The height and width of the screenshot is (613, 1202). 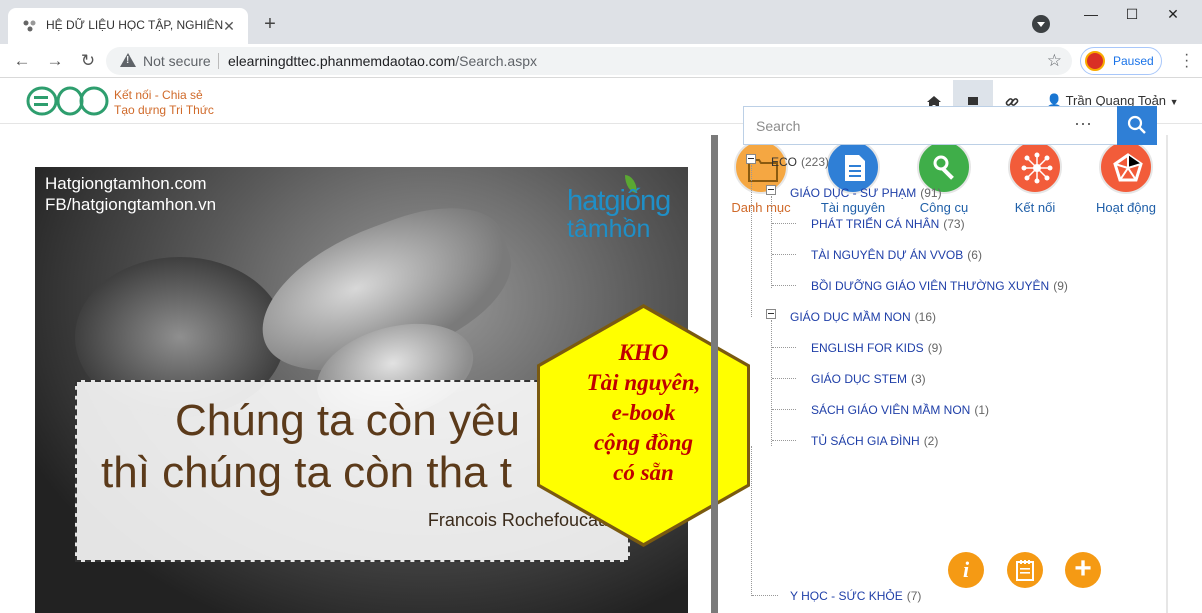 What do you see at coordinates (601, 22) in the screenshot?
I see `browser-titlebar: HỆ DỮ LIỆU HỌC TẬP, NGHIÊN C ✕ + — ☐ ✕` at bounding box center [601, 22].